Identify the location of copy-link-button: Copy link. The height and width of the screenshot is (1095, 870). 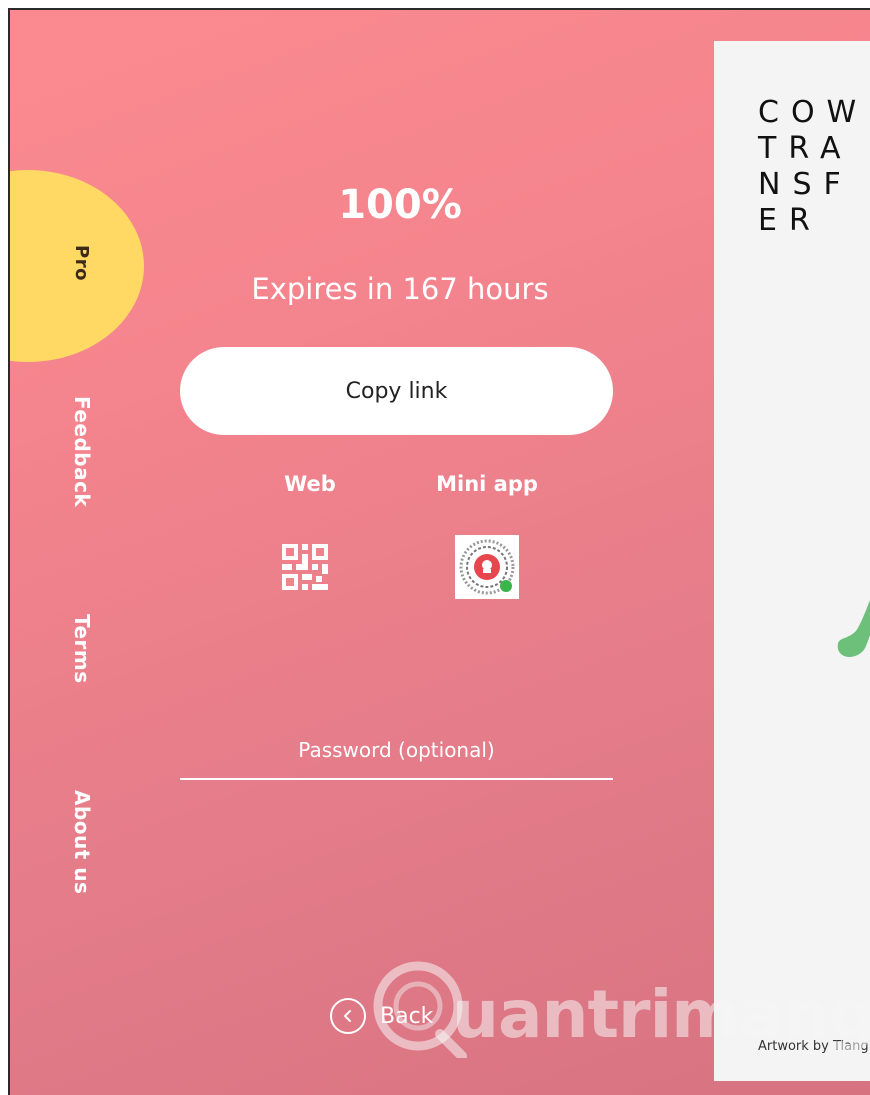
(396, 391).